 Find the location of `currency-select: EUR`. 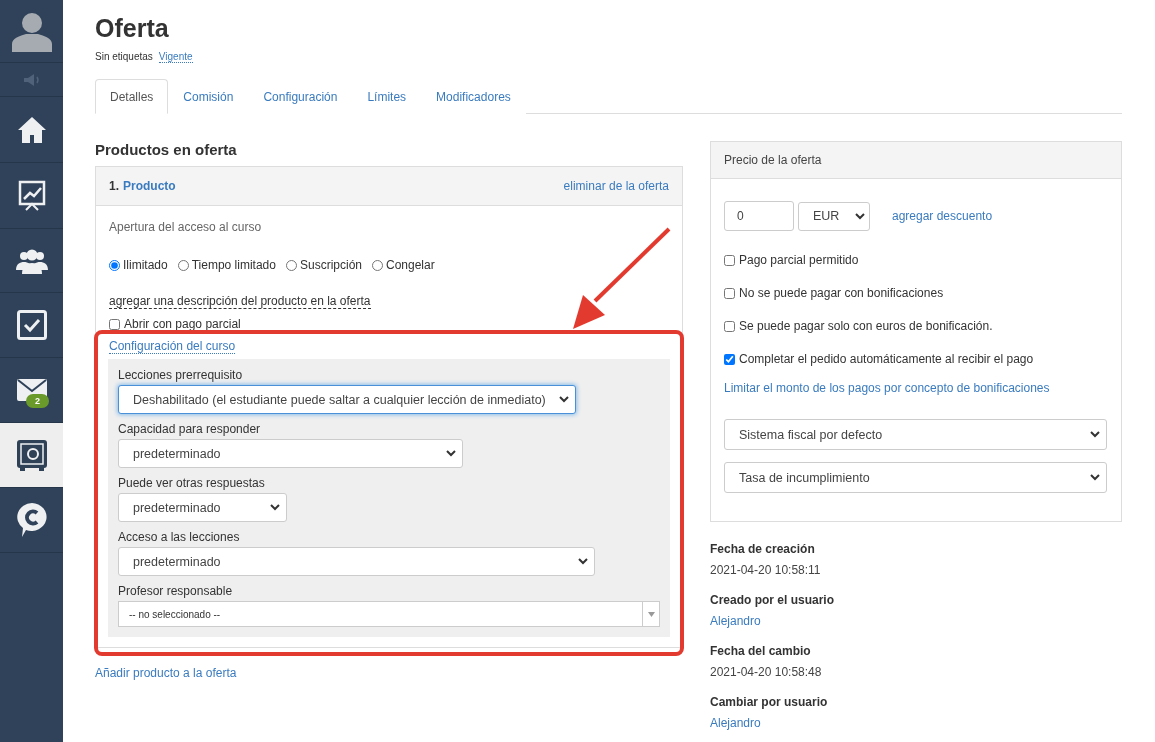

currency-select: EUR is located at coordinates (834, 216).